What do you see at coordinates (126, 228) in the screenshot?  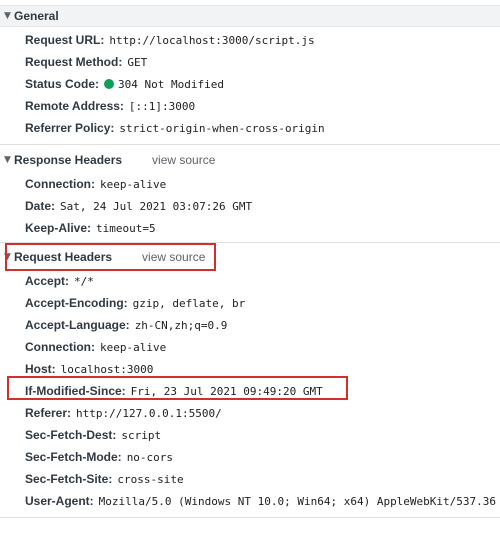 I see `header-value: timeout=5` at bounding box center [126, 228].